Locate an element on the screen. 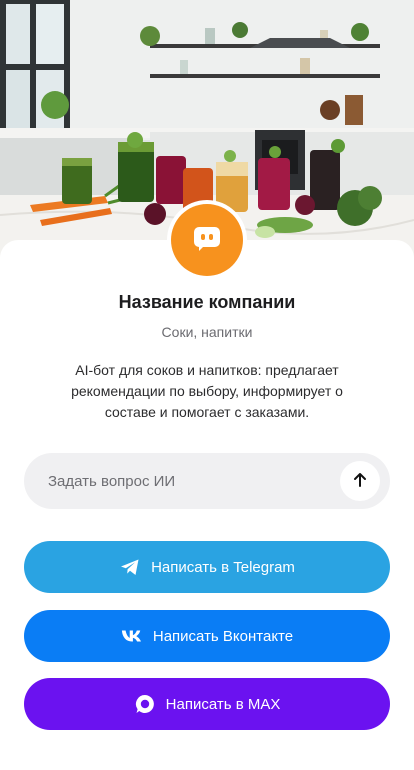  ask-ai-input is located at coordinates (188, 481).